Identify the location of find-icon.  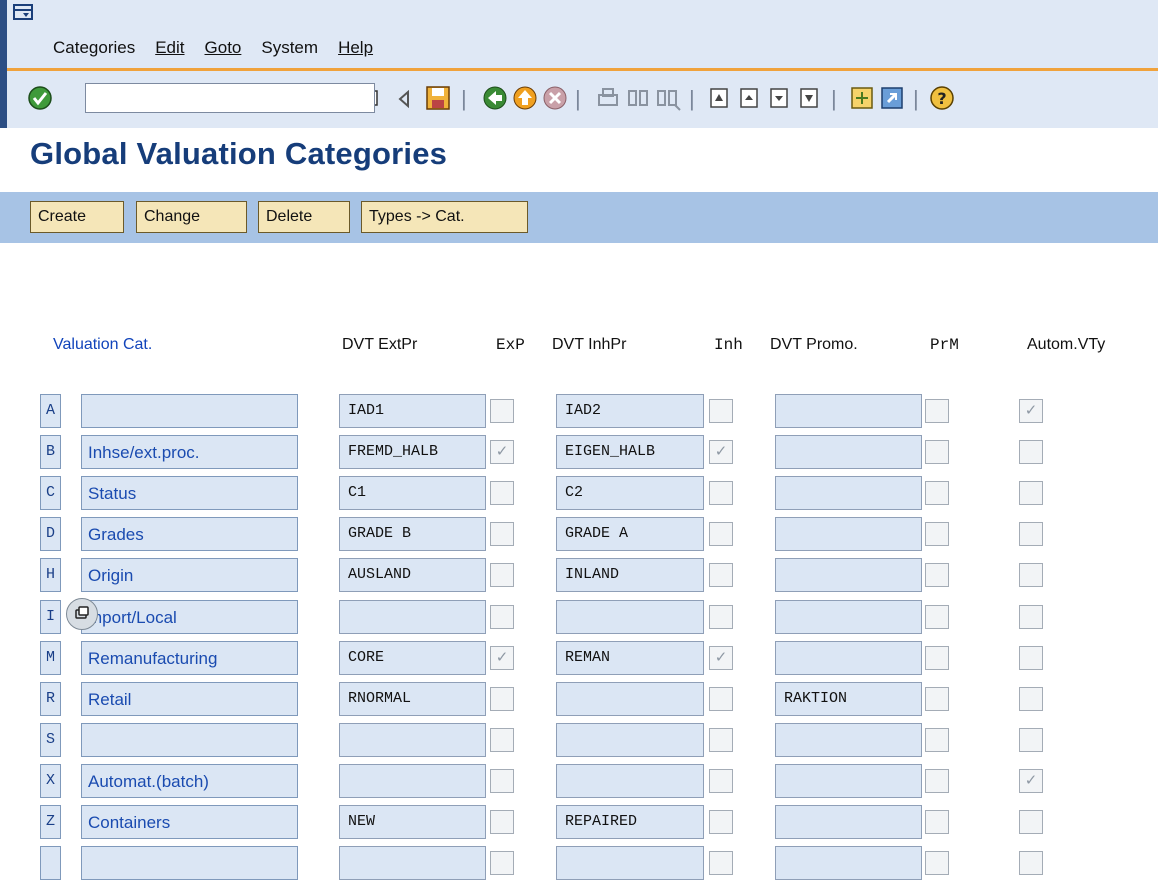
(638, 98).